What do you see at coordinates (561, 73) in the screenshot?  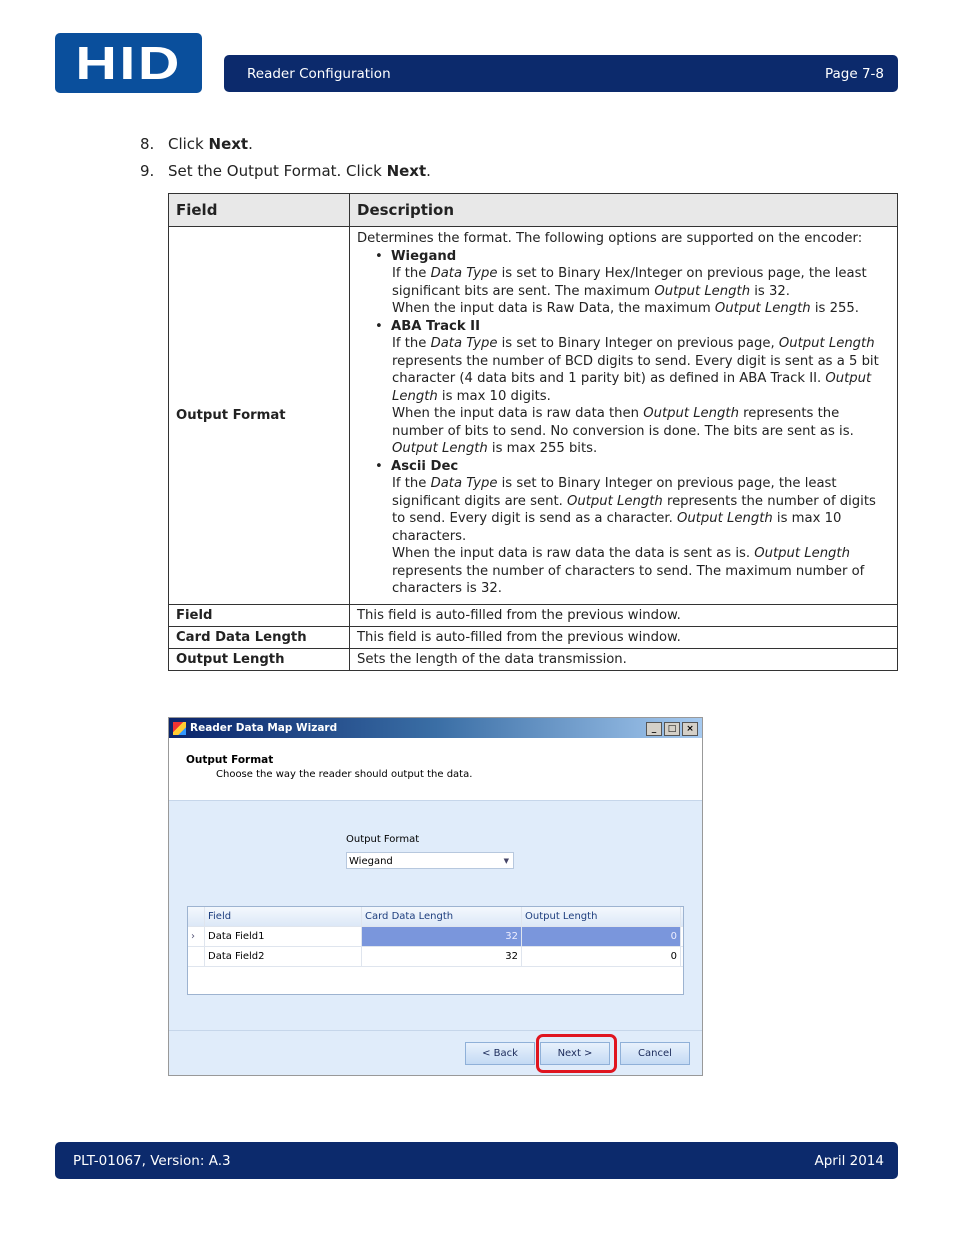 I see `header-bar: Reader Configuration Page 7-8` at bounding box center [561, 73].